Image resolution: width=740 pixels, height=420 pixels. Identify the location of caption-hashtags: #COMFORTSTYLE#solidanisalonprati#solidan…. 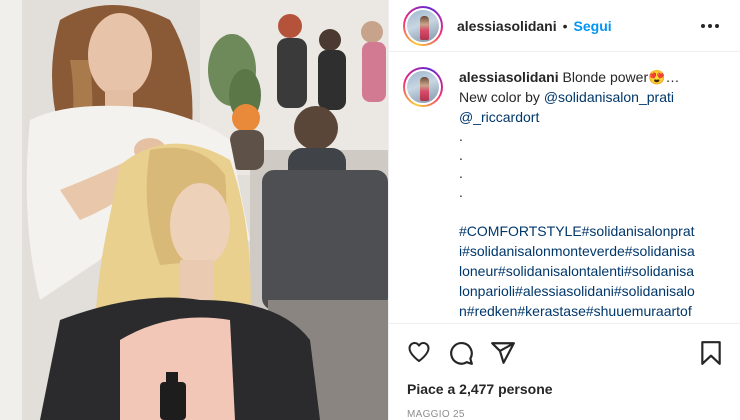
(578, 272).